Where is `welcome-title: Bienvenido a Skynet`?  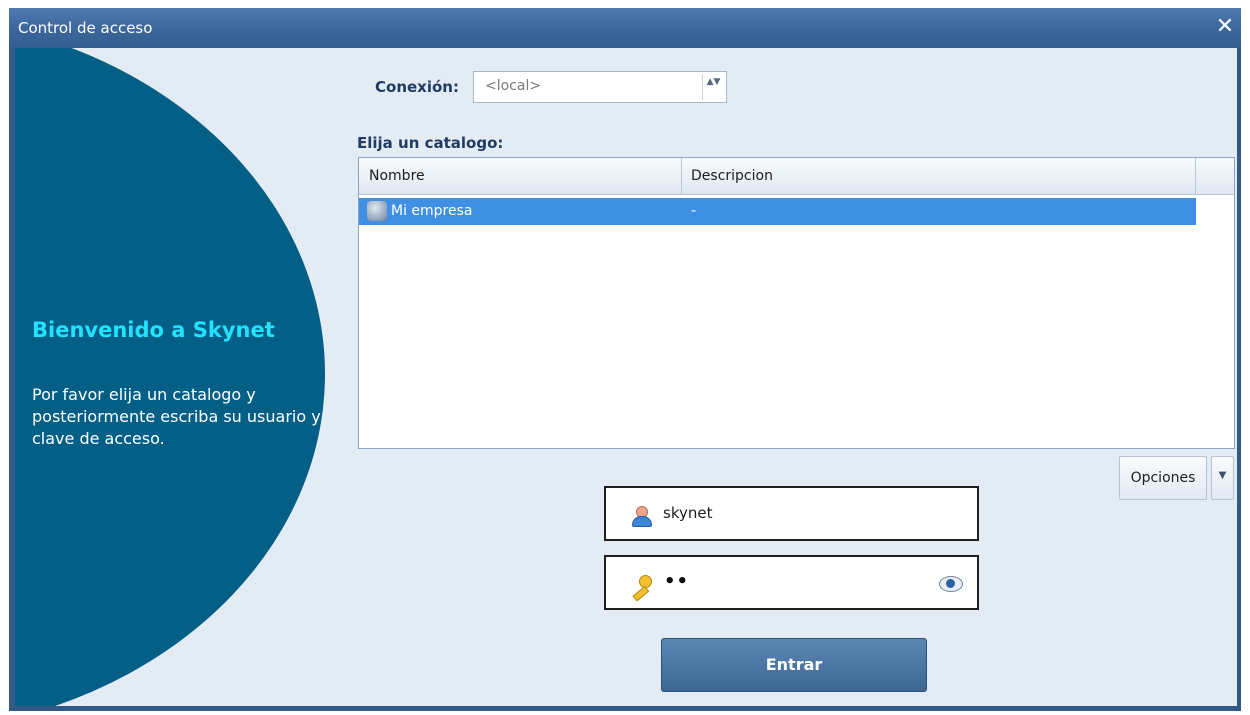 welcome-title: Bienvenido a Skynet is located at coordinates (153, 330).